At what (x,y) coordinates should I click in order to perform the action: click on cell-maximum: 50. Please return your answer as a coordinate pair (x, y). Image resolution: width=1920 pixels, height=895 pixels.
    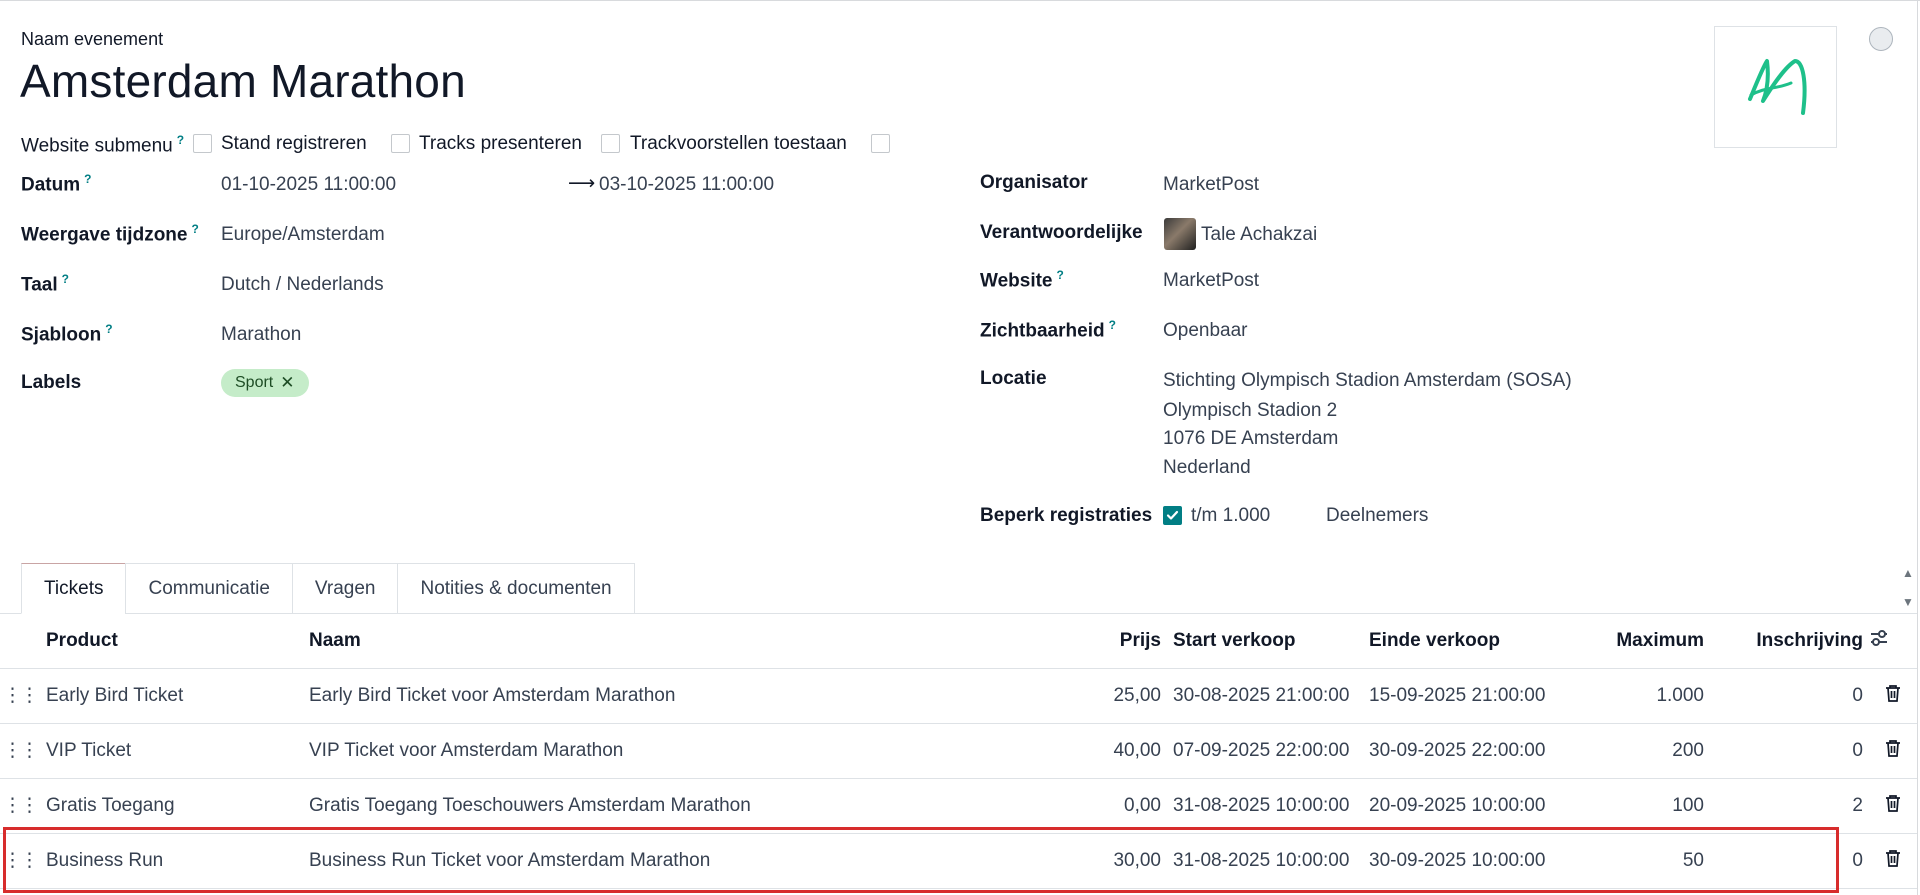
    Looking at the image, I should click on (1640, 861).